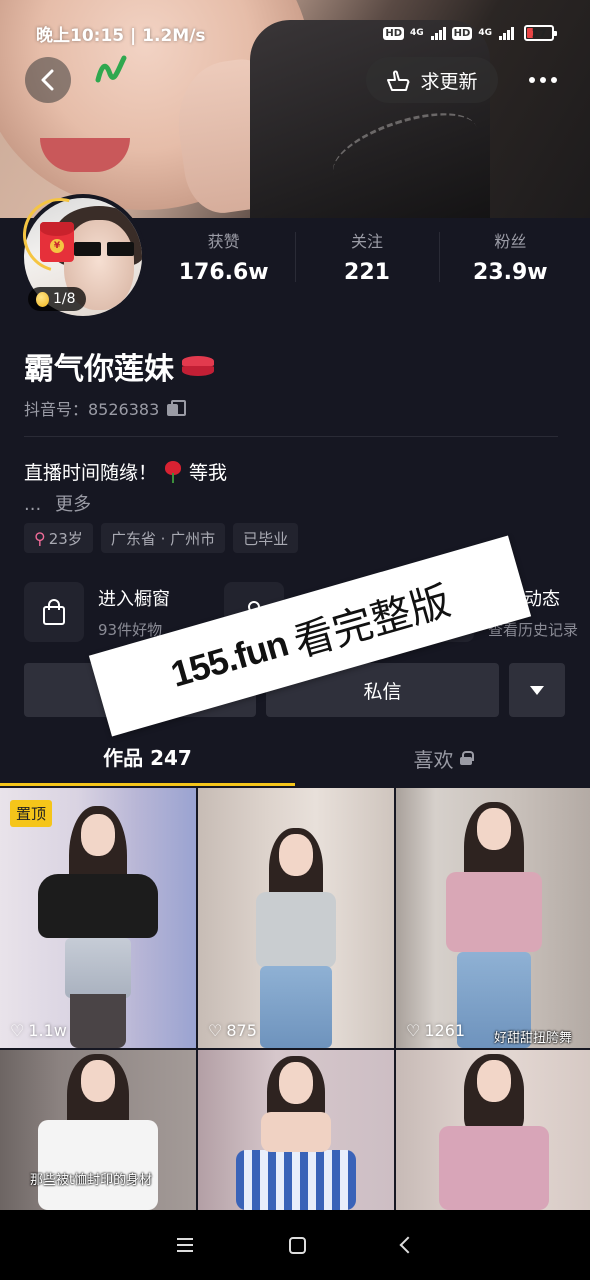 This screenshot has height=1280, width=590. What do you see at coordinates (398, 80) in the screenshot?
I see `pointing-hand-icon` at bounding box center [398, 80].